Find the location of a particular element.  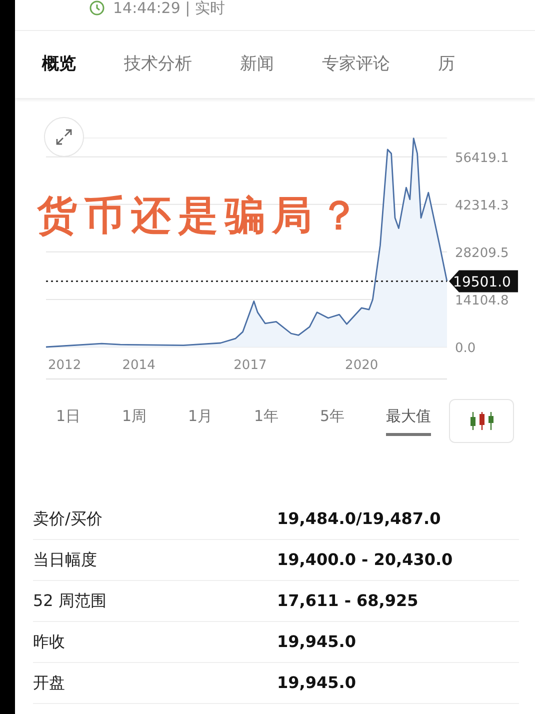

expand-icon is located at coordinates (64, 137).